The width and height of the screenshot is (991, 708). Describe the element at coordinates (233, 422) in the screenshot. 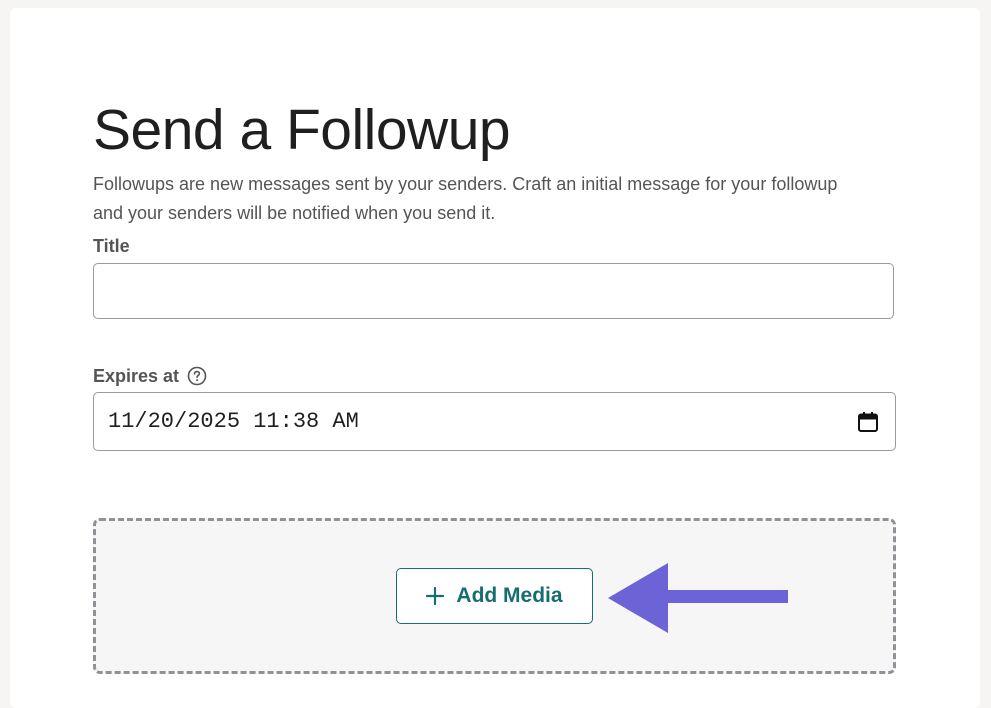

I see `expires-datetime-value: 11/20/2025 11:38 AM` at that location.